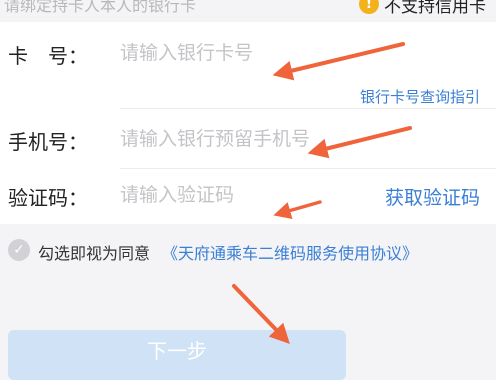 The image size is (496, 380). What do you see at coordinates (248, 11) in the screenshot?
I see `top-info-bar: 请绑定持卡人本人的银行卡 ! 不支持信用卡` at bounding box center [248, 11].